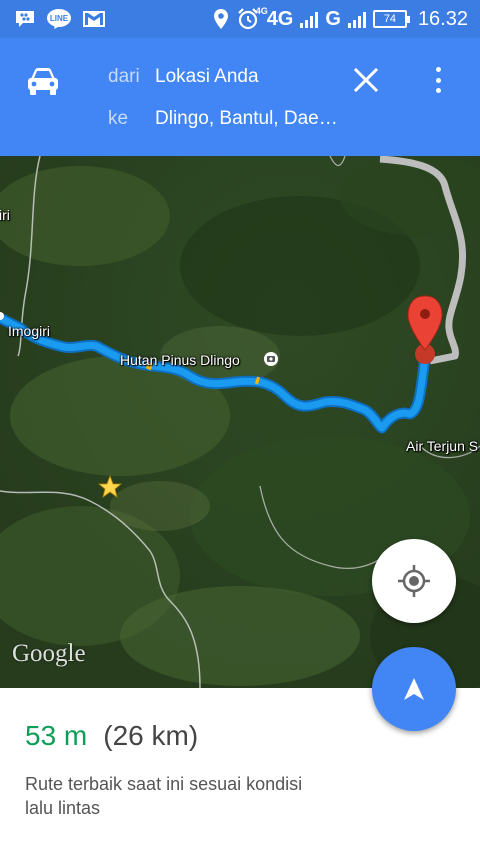 This screenshot has width=480, height=854. Describe the element at coordinates (220, 19) in the screenshot. I see `location-icon` at that location.